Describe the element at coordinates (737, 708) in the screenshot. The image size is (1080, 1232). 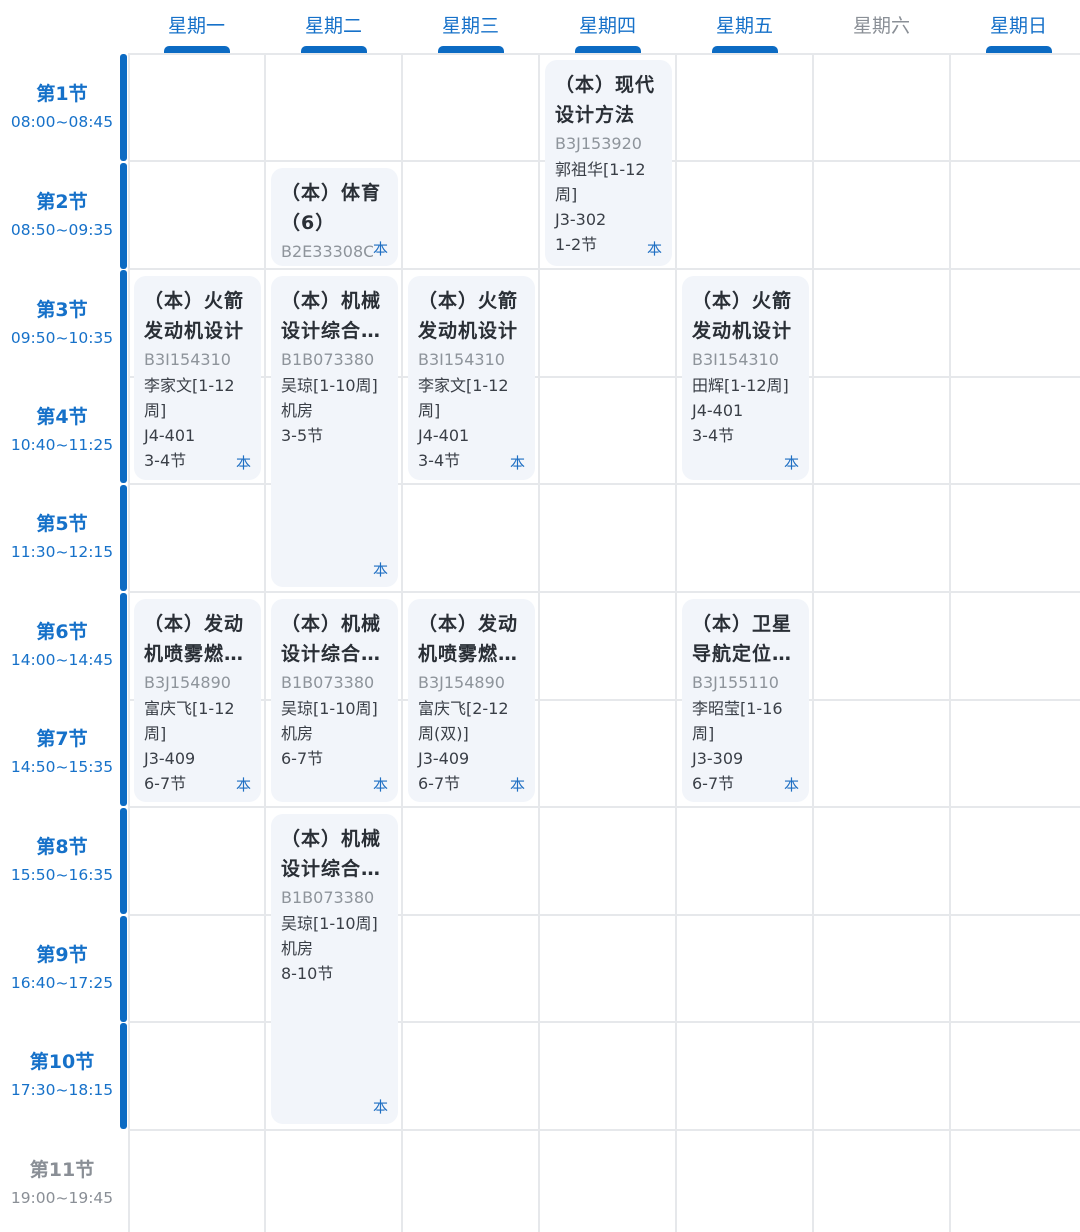
I see `course-detail: 李昭莹[1-16` at that location.